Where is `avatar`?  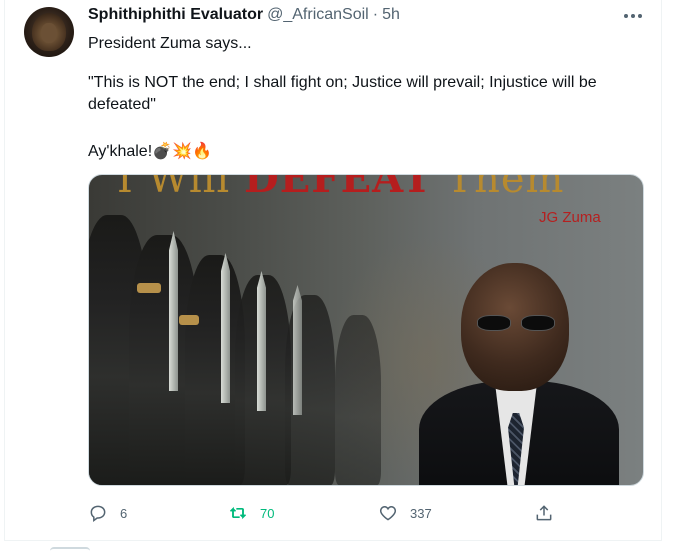 avatar is located at coordinates (49, 32).